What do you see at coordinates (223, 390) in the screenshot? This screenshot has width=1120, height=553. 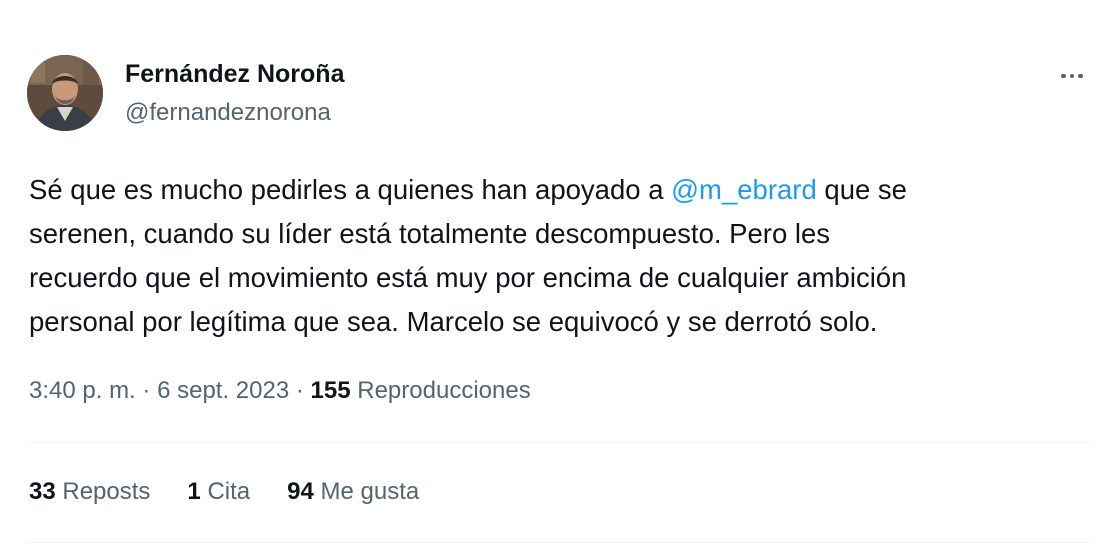 I see `tweet-date: 6 sept. 2023` at bounding box center [223, 390].